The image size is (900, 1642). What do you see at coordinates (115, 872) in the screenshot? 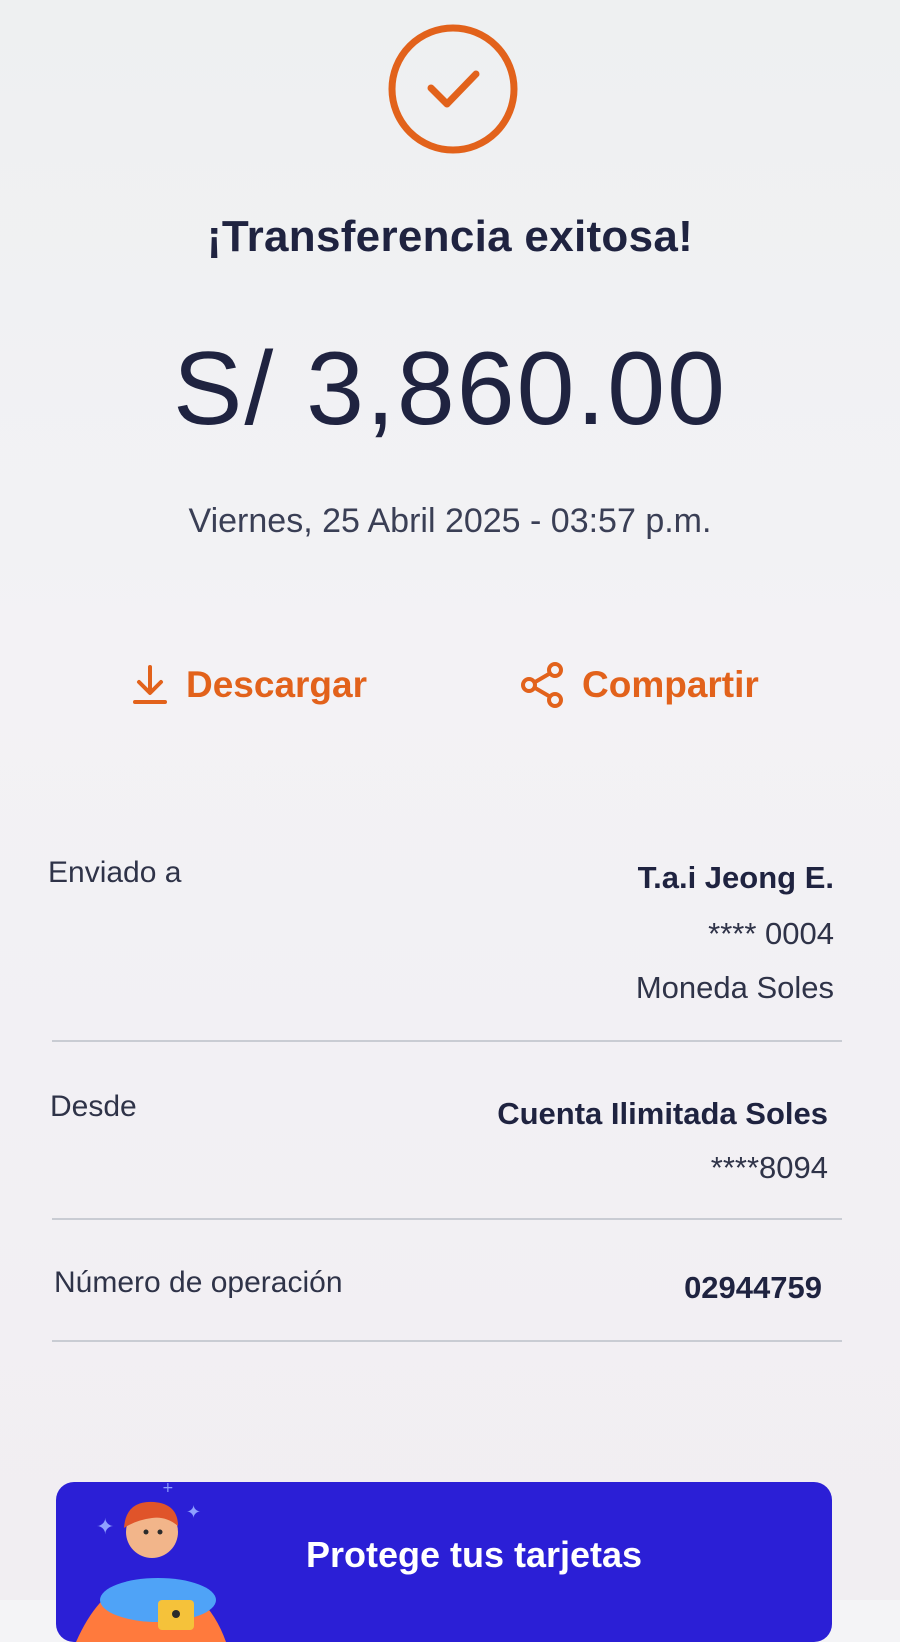
I see `sent-to-label: Enviado a` at bounding box center [115, 872].